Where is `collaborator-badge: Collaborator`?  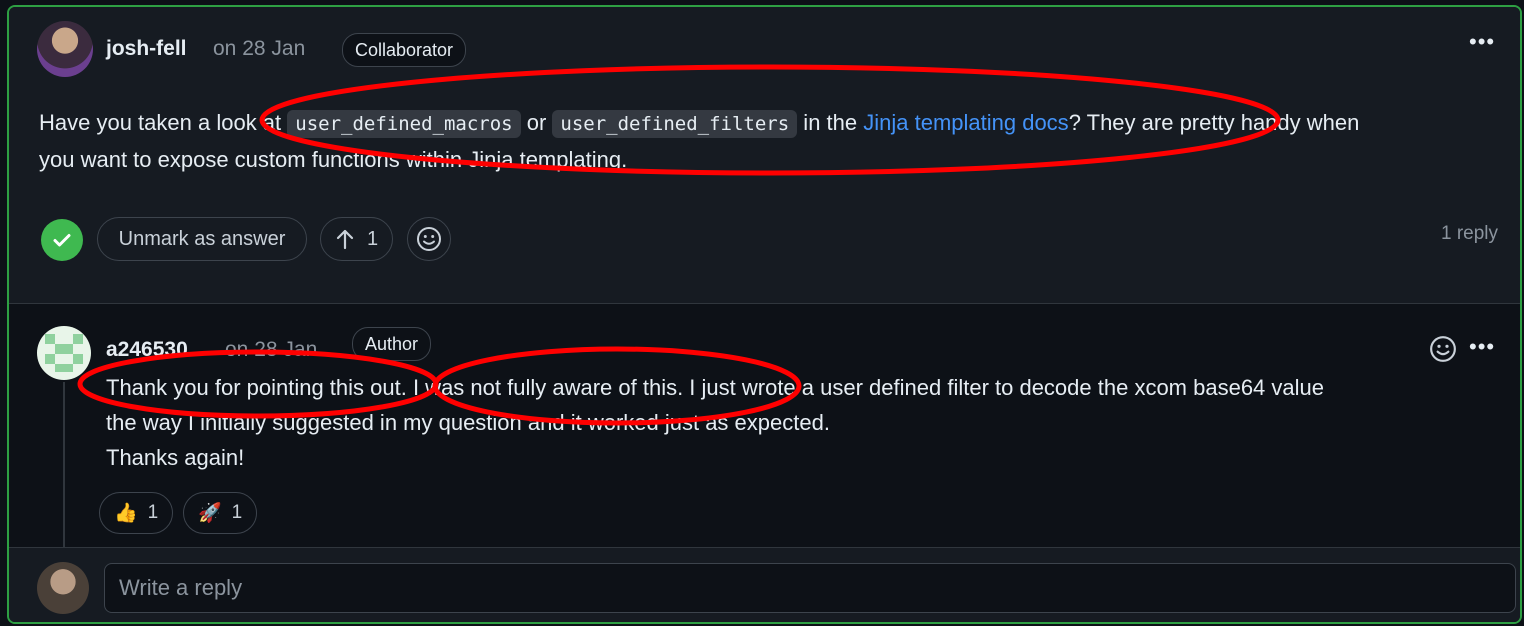
collaborator-badge: Collaborator is located at coordinates (404, 50).